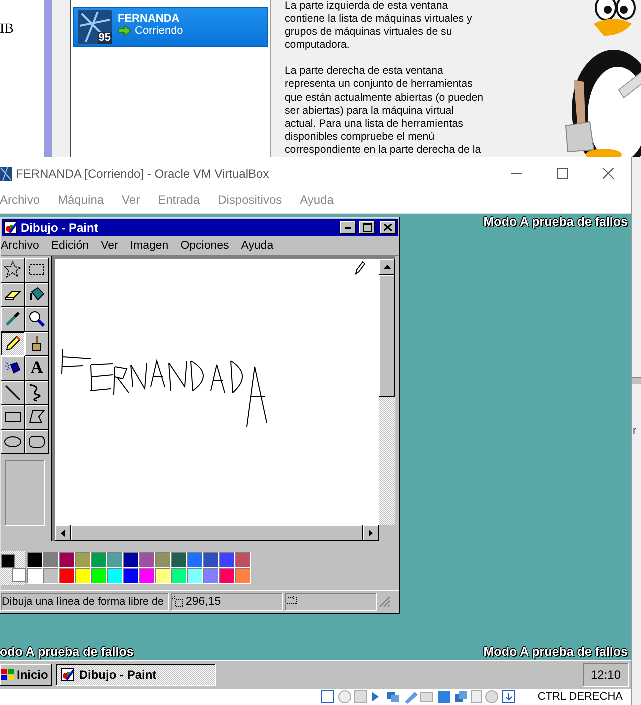  Describe the element at coordinates (149, 19) in the screenshot. I see `vm-name: FERNANDA` at that location.